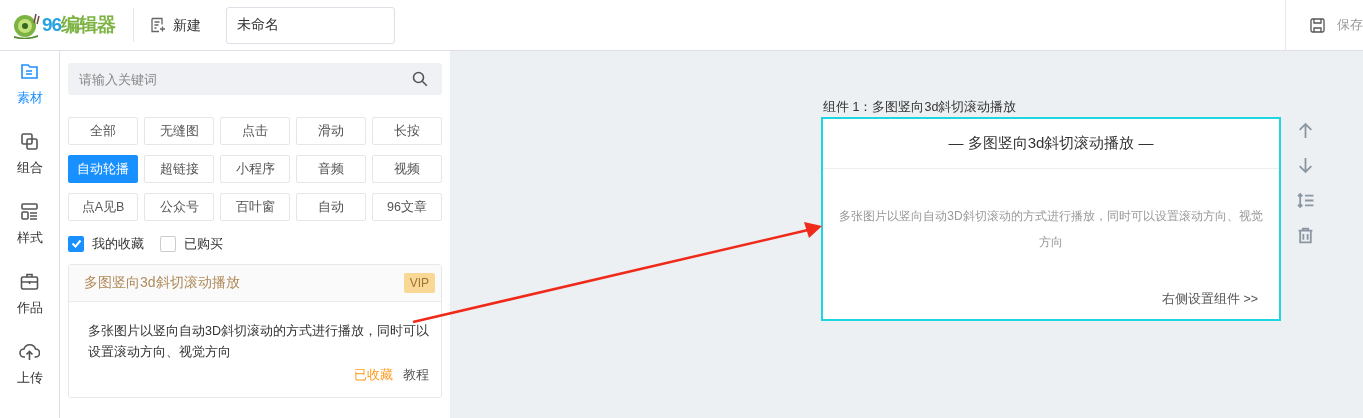 This screenshot has height=418, width=1363. Describe the element at coordinates (311, 25) in the screenshot. I see `title-field: 未命名` at that location.